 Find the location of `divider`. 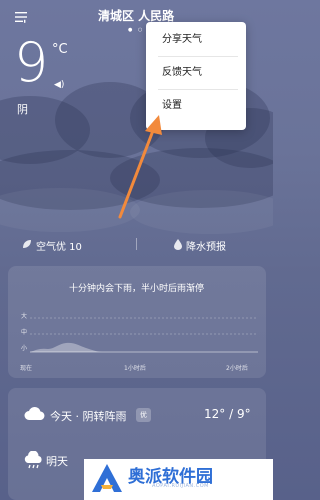

divider is located at coordinates (136, 244).